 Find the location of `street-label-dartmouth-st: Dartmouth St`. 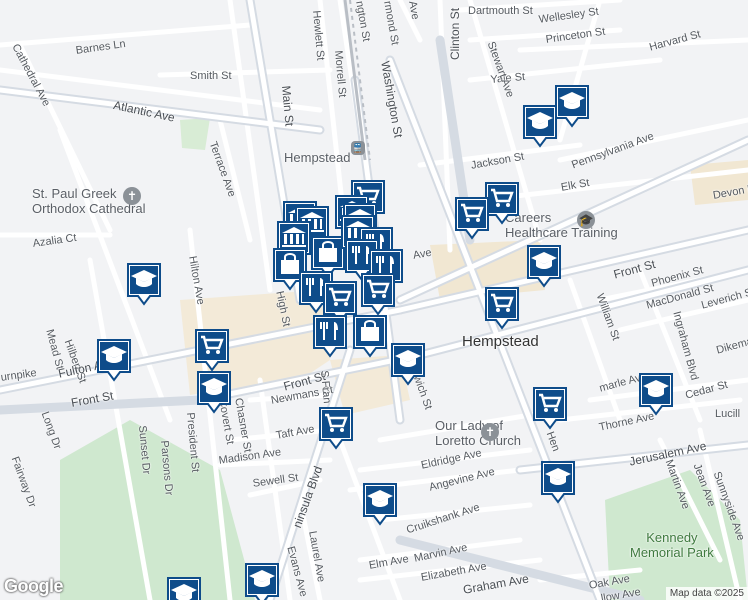

street-label-dartmouth-st: Dartmouth St is located at coordinates (500, 11).